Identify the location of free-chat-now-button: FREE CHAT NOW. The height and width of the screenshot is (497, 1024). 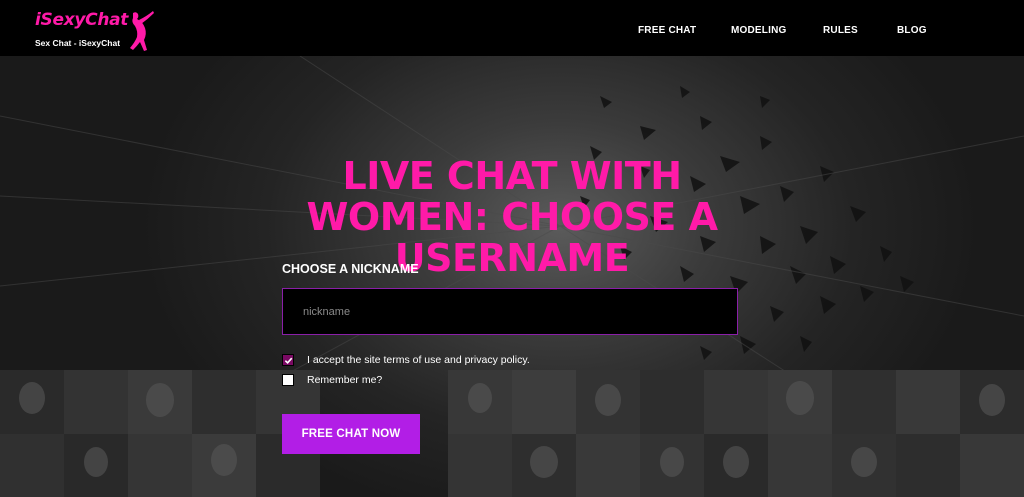
(351, 434).